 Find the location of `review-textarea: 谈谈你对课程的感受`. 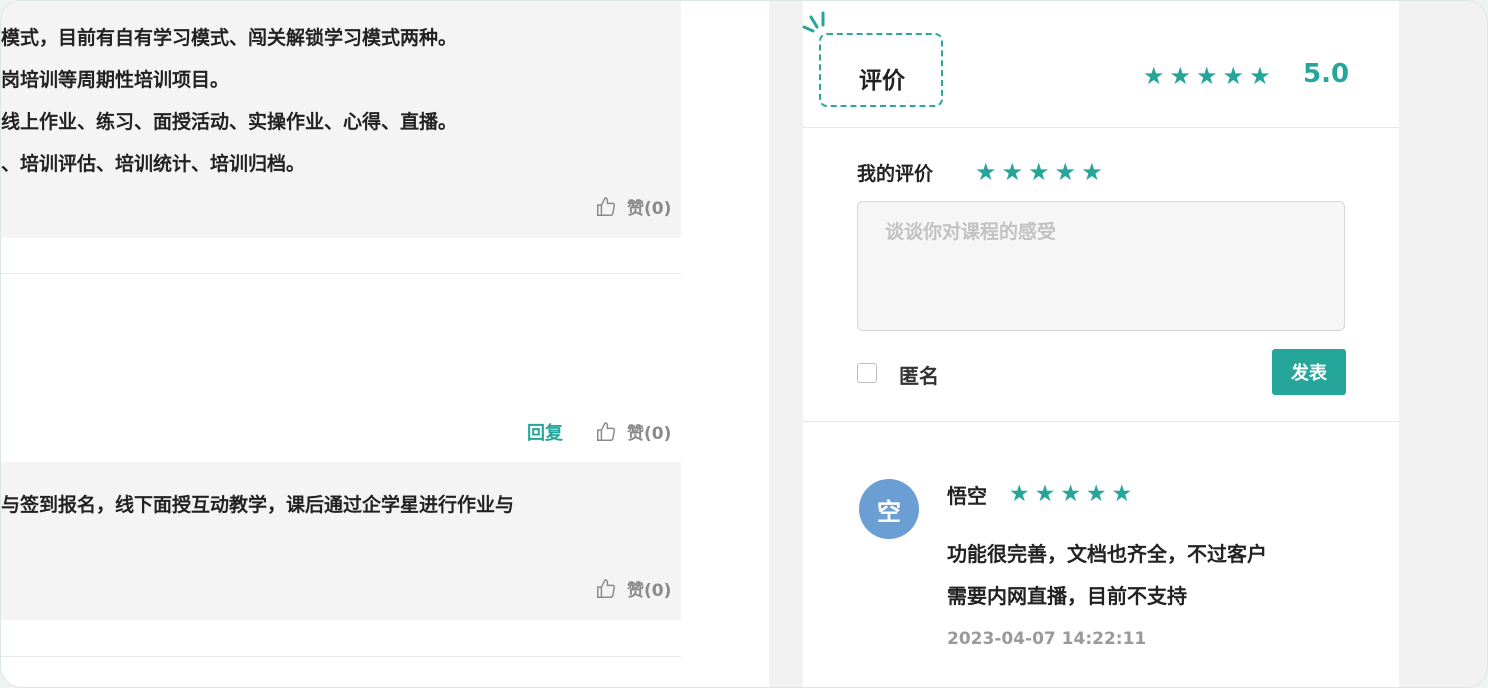

review-textarea: 谈谈你对课程的感受 is located at coordinates (1101, 266).